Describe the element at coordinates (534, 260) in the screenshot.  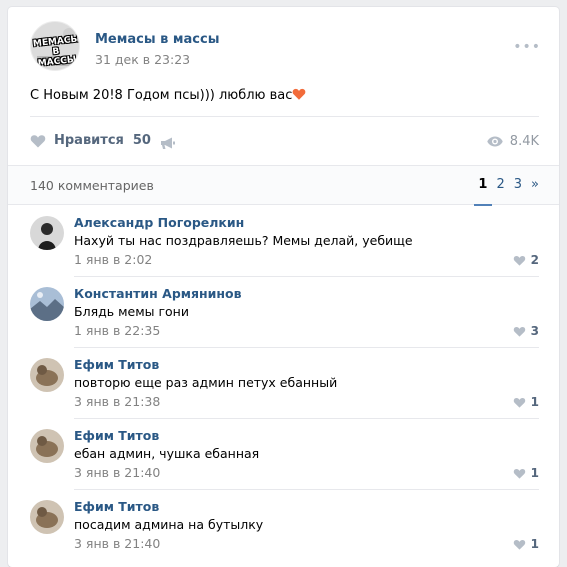
I see `comment-like-count: 2` at that location.